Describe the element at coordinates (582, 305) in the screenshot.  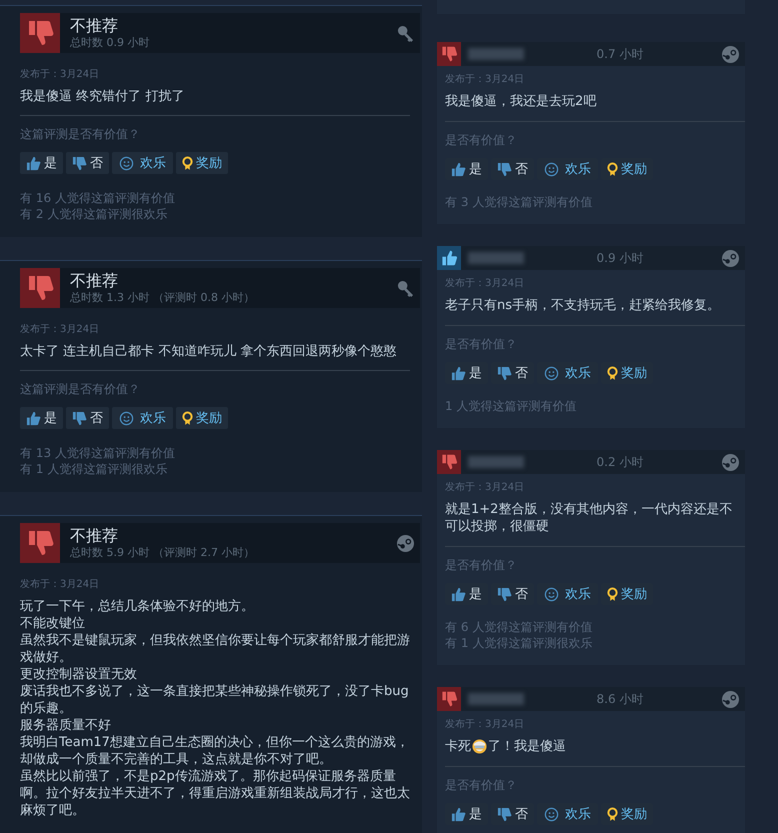
I see `review-text: 老子只有ns手柄，不支持玩毛，赶紧给我修复。` at that location.